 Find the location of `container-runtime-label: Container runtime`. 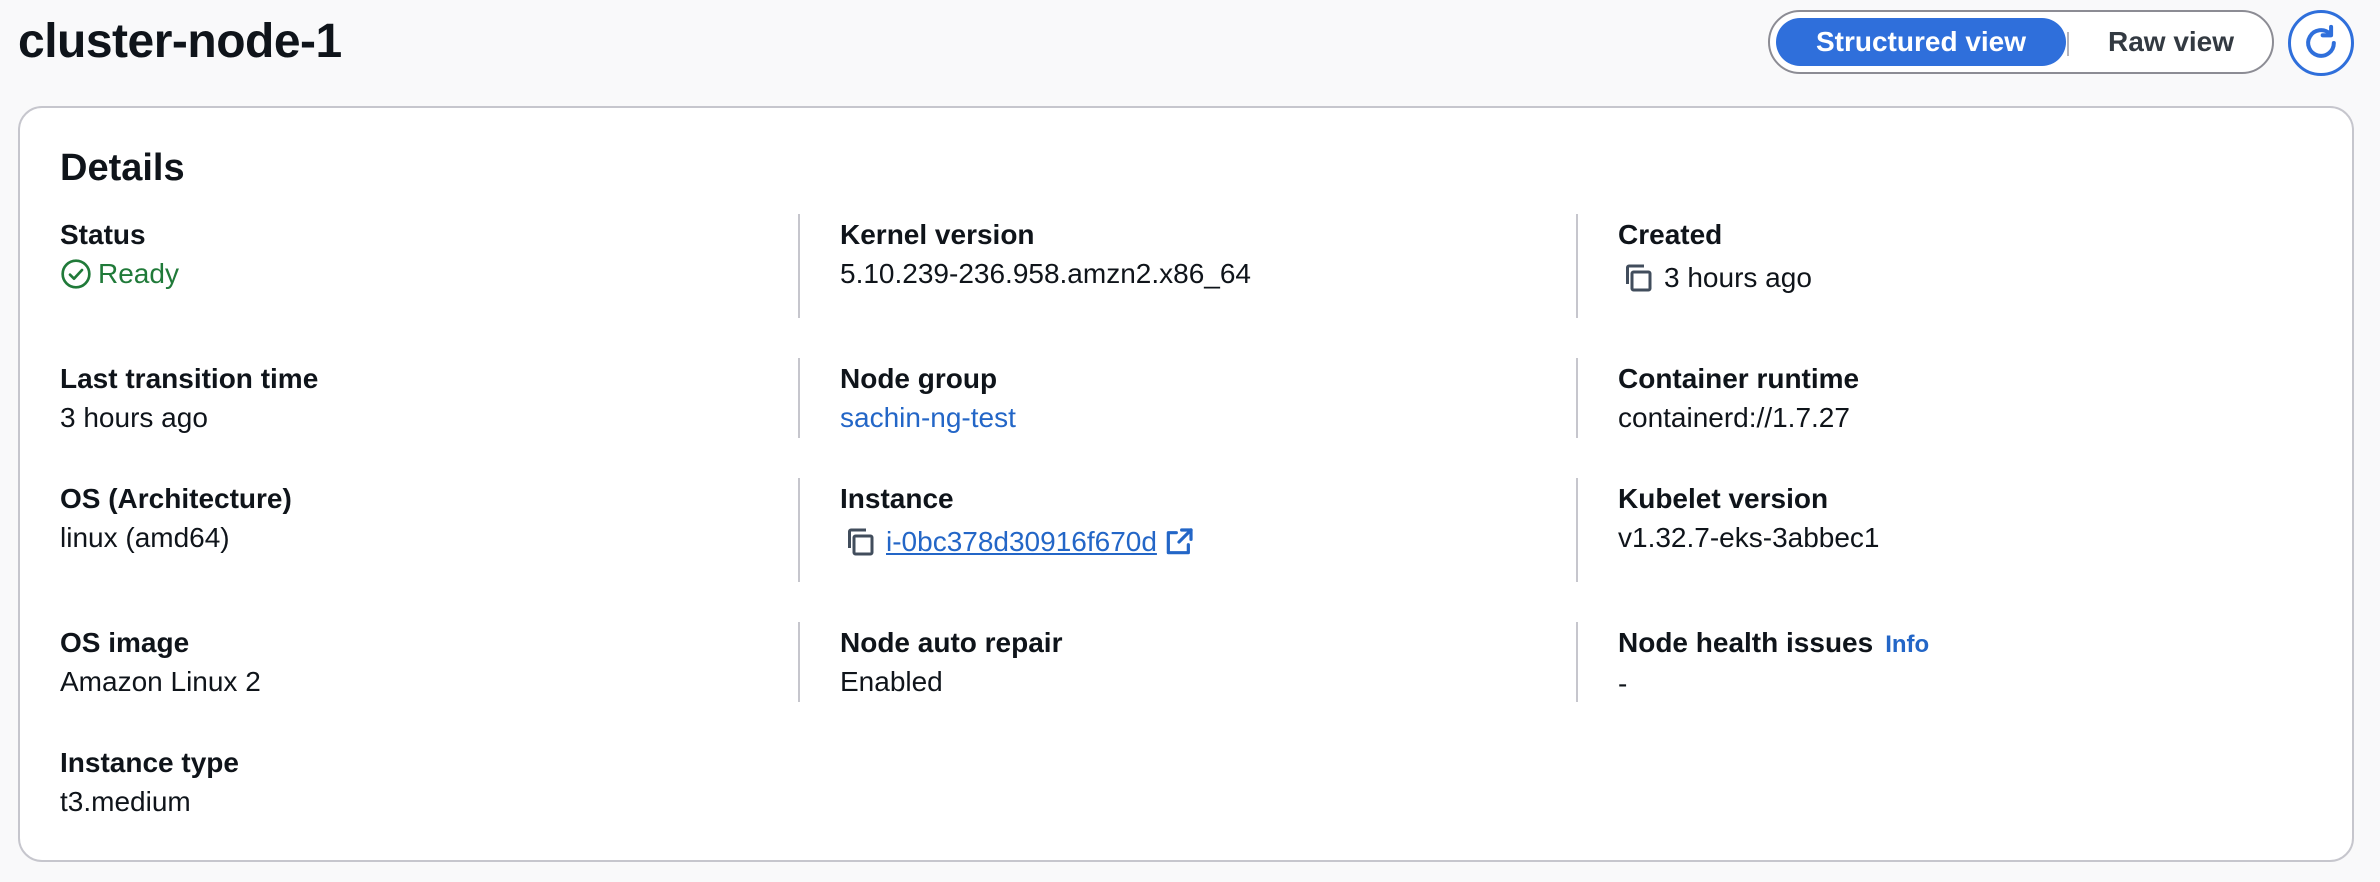

container-runtime-label: Container runtime is located at coordinates (1739, 378).